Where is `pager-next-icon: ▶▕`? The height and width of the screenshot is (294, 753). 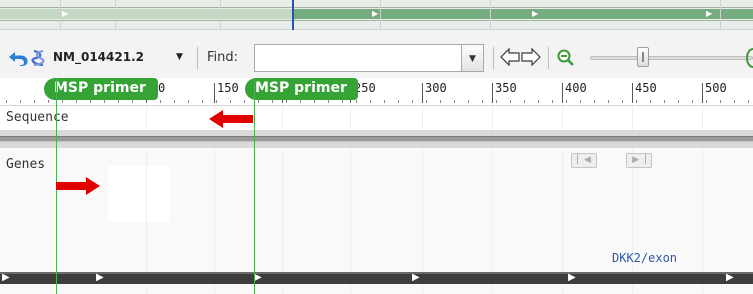
pager-next-icon: ▶▕ is located at coordinates (639, 160).